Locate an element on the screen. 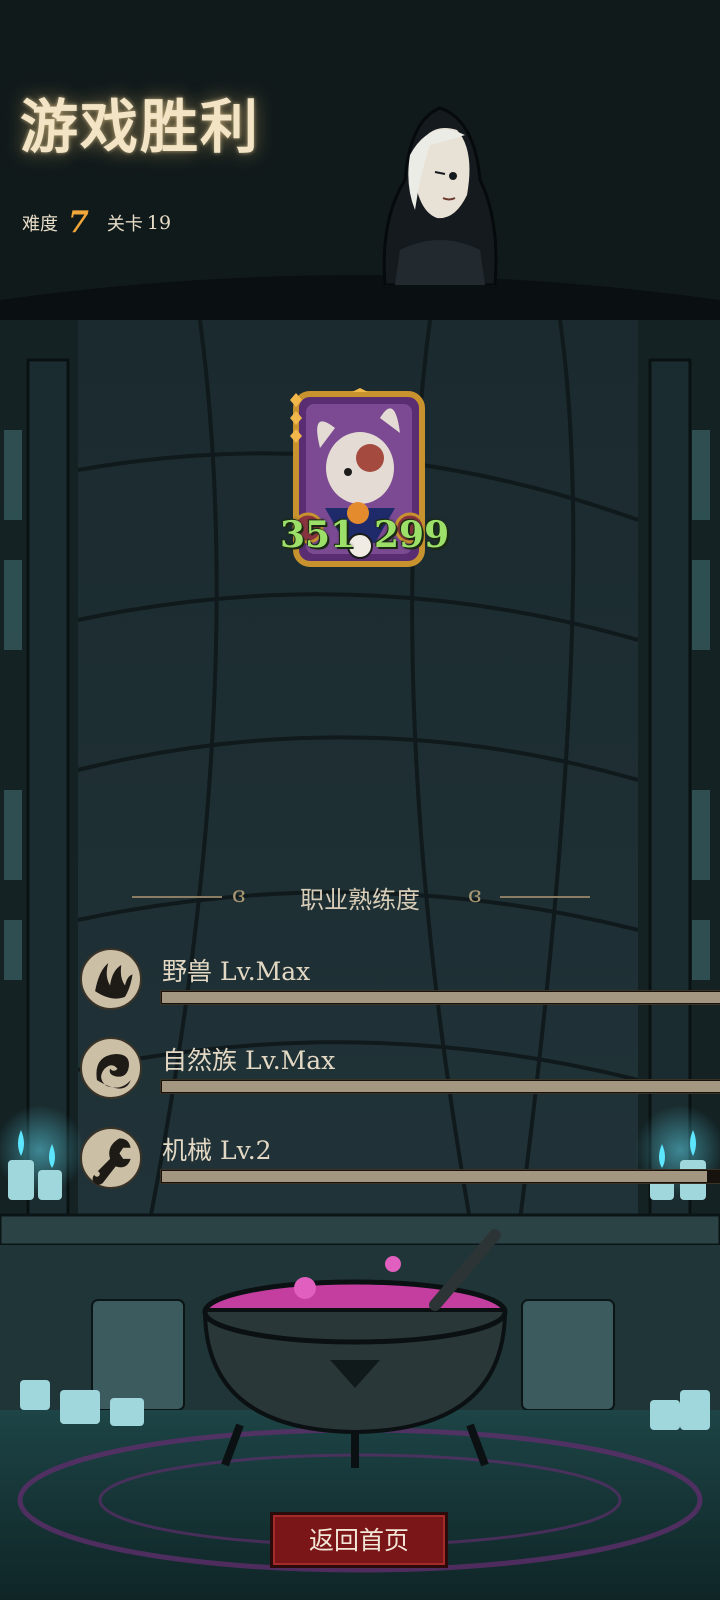  beast-claw-icon is located at coordinates (111, 979).